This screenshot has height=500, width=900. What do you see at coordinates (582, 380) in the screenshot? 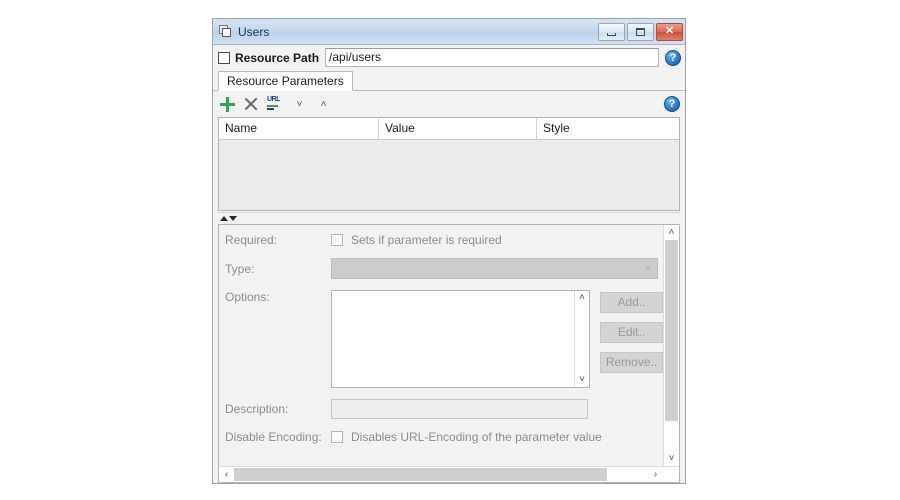
I see `options-scroll-down-icon: ˅` at bounding box center [582, 380].